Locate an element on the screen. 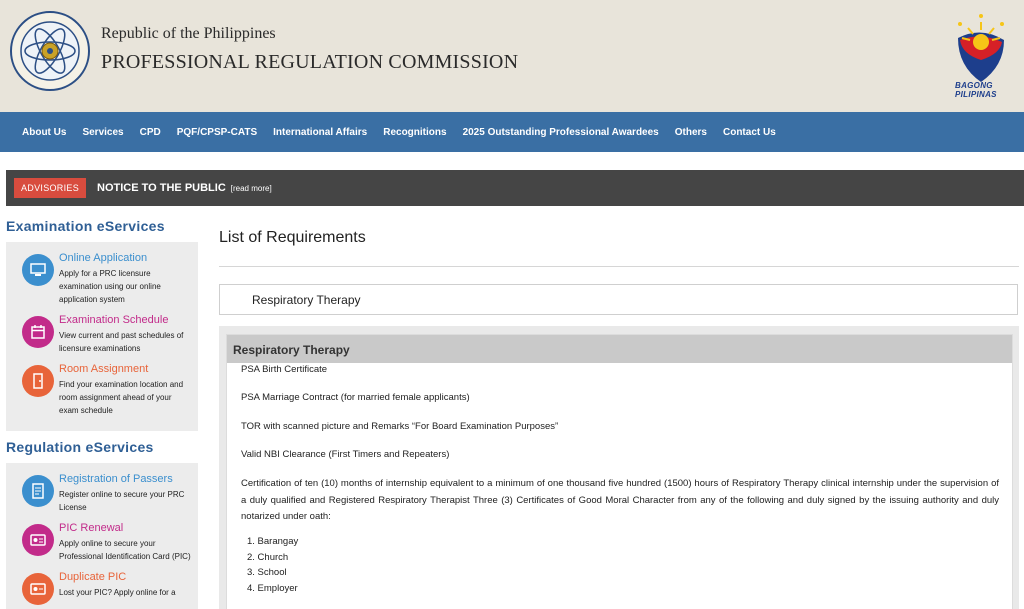 This screenshot has height=609, width=1024. read-more-link: [read more] is located at coordinates (251, 188).